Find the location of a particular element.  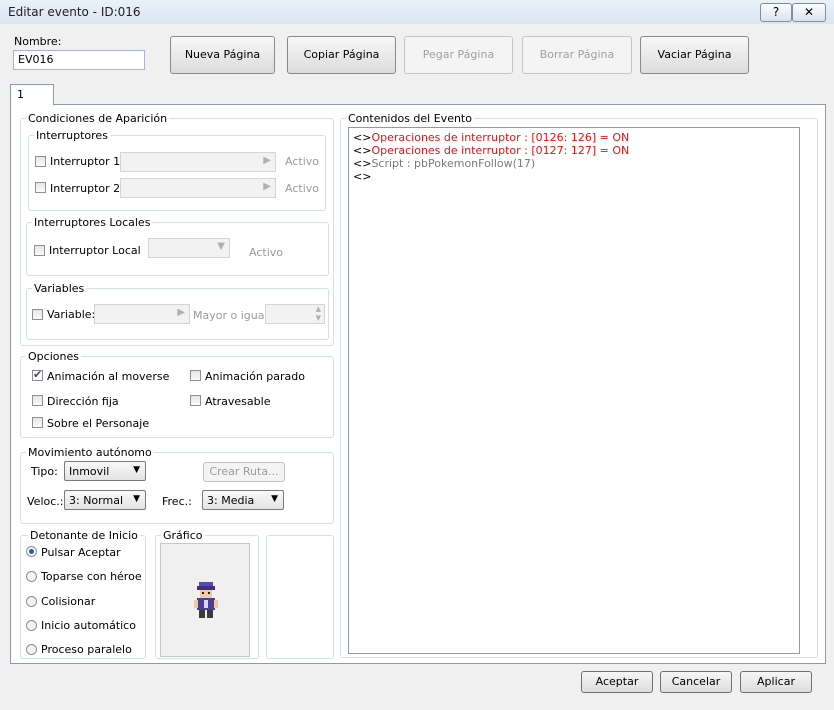

graphic-preview is located at coordinates (205, 600).